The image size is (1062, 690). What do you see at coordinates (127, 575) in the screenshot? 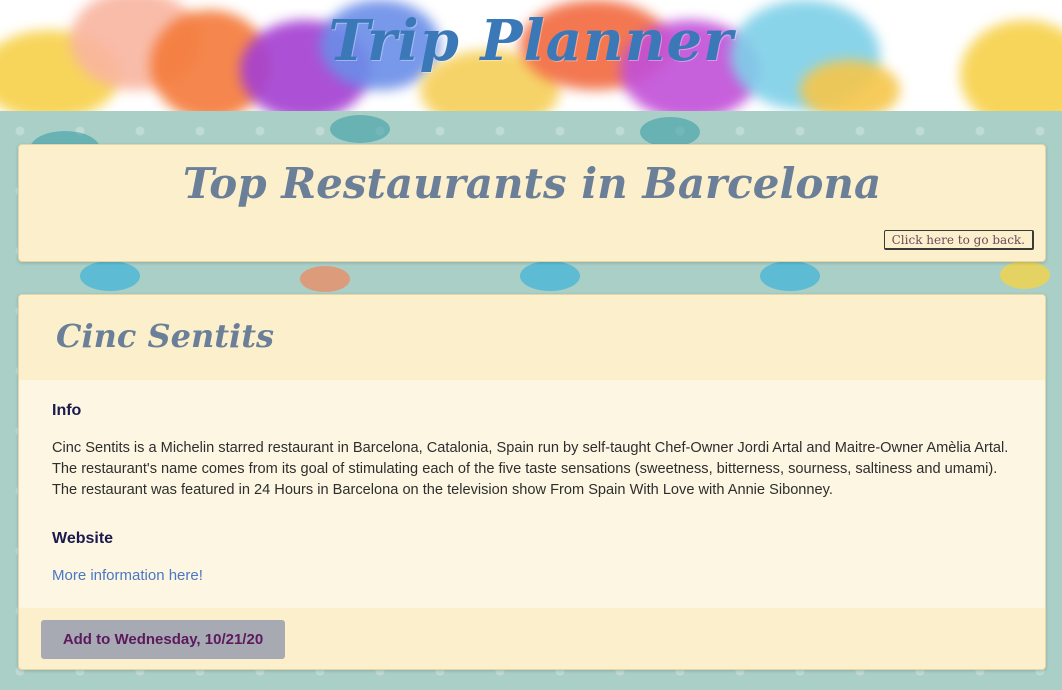
I see `website-link: More information here!` at bounding box center [127, 575].